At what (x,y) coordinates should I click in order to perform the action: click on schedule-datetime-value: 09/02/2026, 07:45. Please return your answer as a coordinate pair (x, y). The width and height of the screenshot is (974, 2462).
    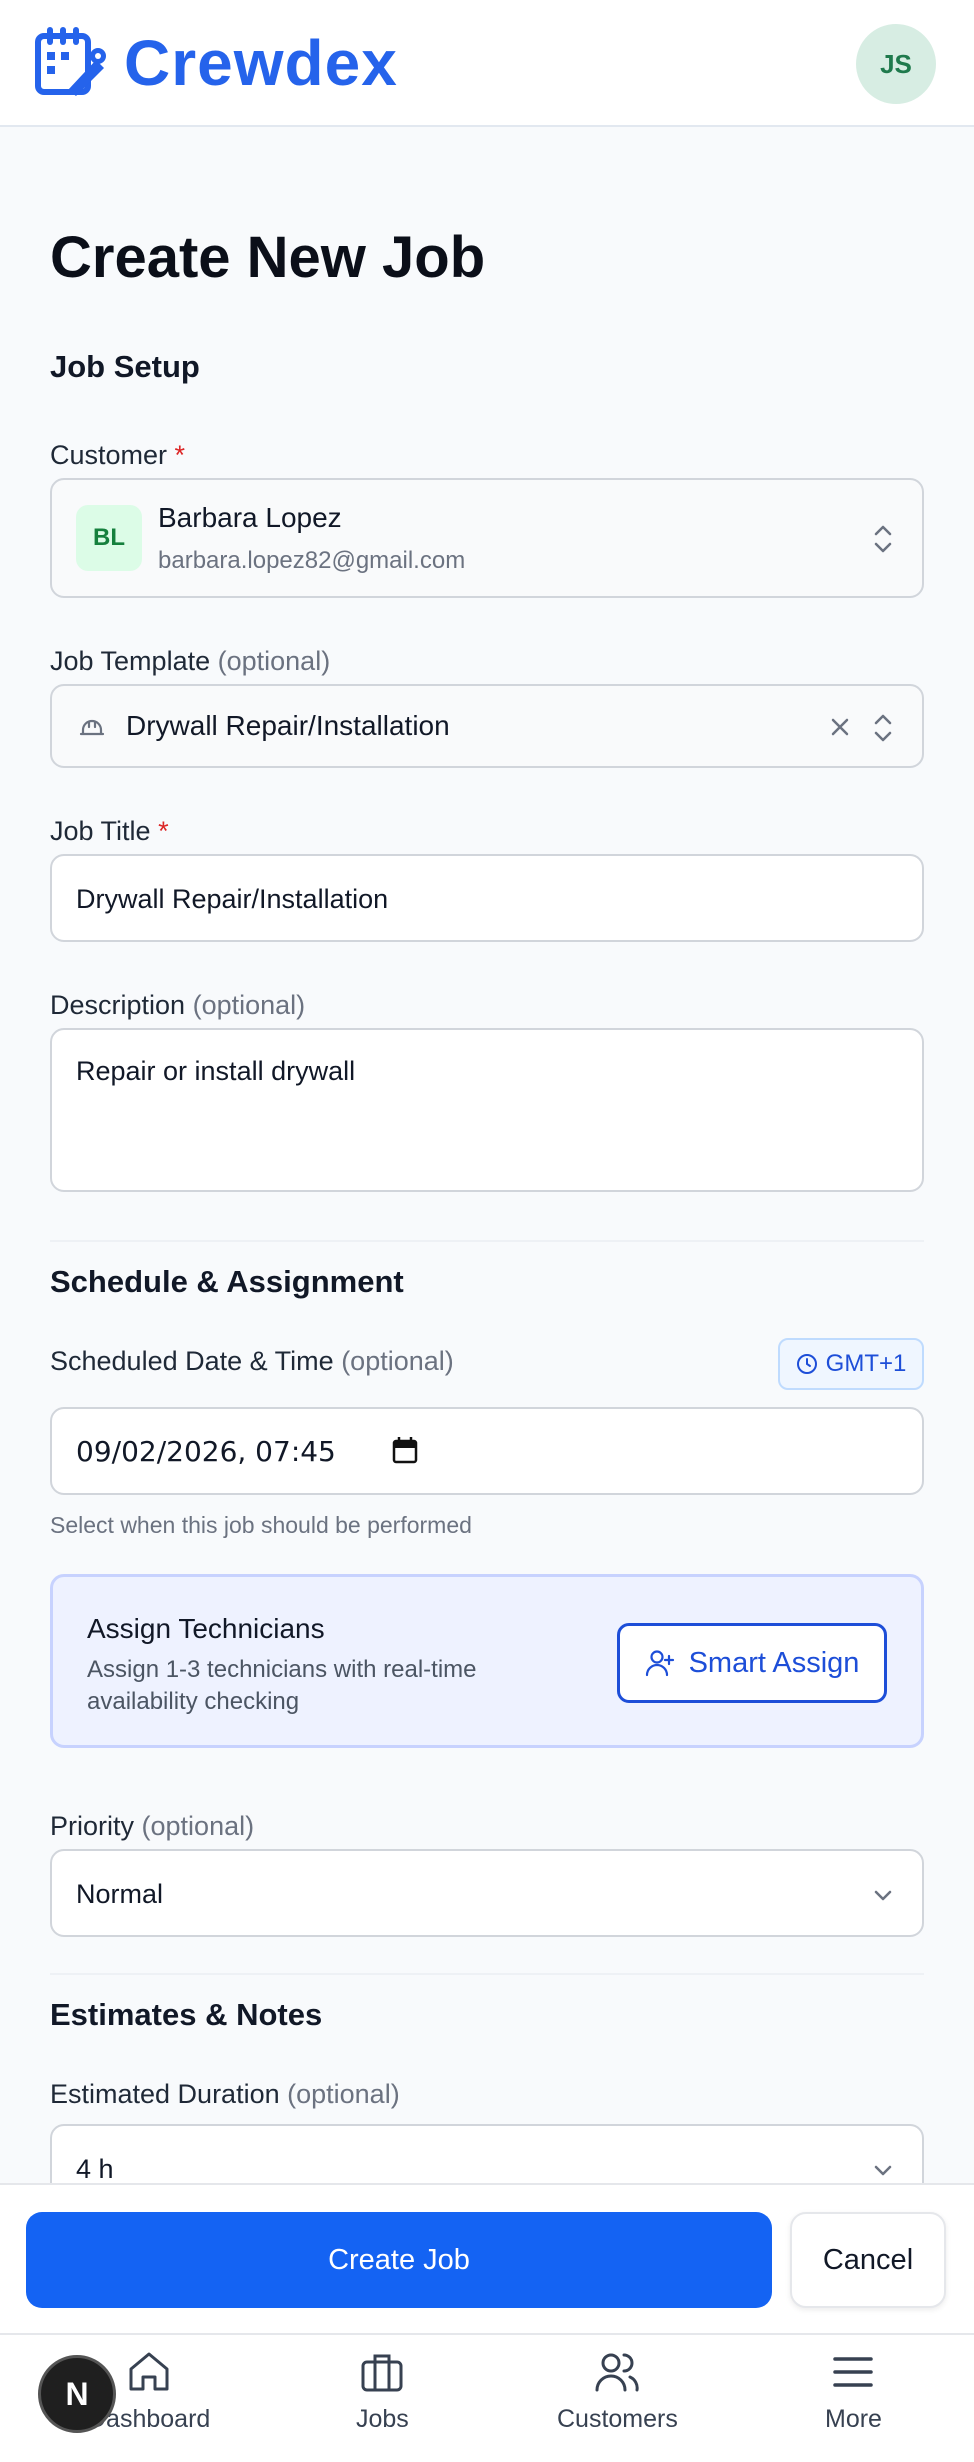
    Looking at the image, I should click on (206, 1451).